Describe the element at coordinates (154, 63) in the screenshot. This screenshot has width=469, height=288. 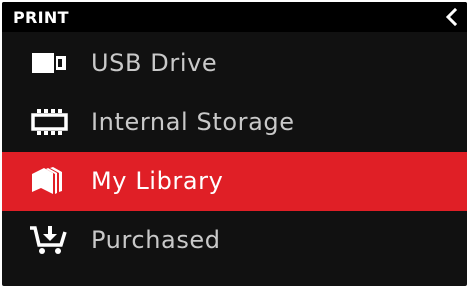
I see `menu-item-label: USB Drive` at that location.